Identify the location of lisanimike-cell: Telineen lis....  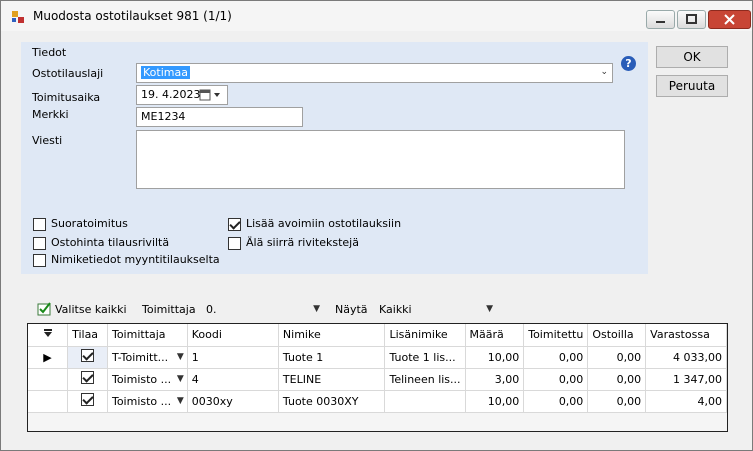
(425, 379).